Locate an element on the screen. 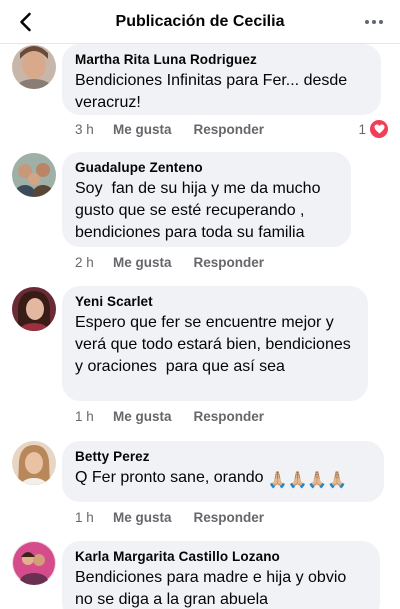  comment-time: 2 h is located at coordinates (84, 262).